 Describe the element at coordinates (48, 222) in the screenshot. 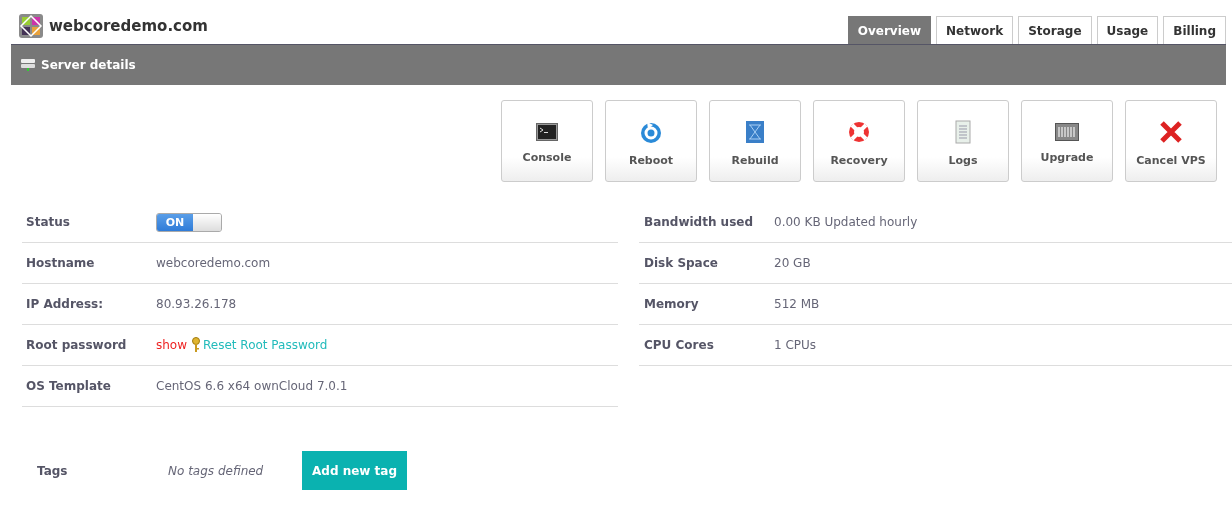

I see `field-label: Status` at that location.